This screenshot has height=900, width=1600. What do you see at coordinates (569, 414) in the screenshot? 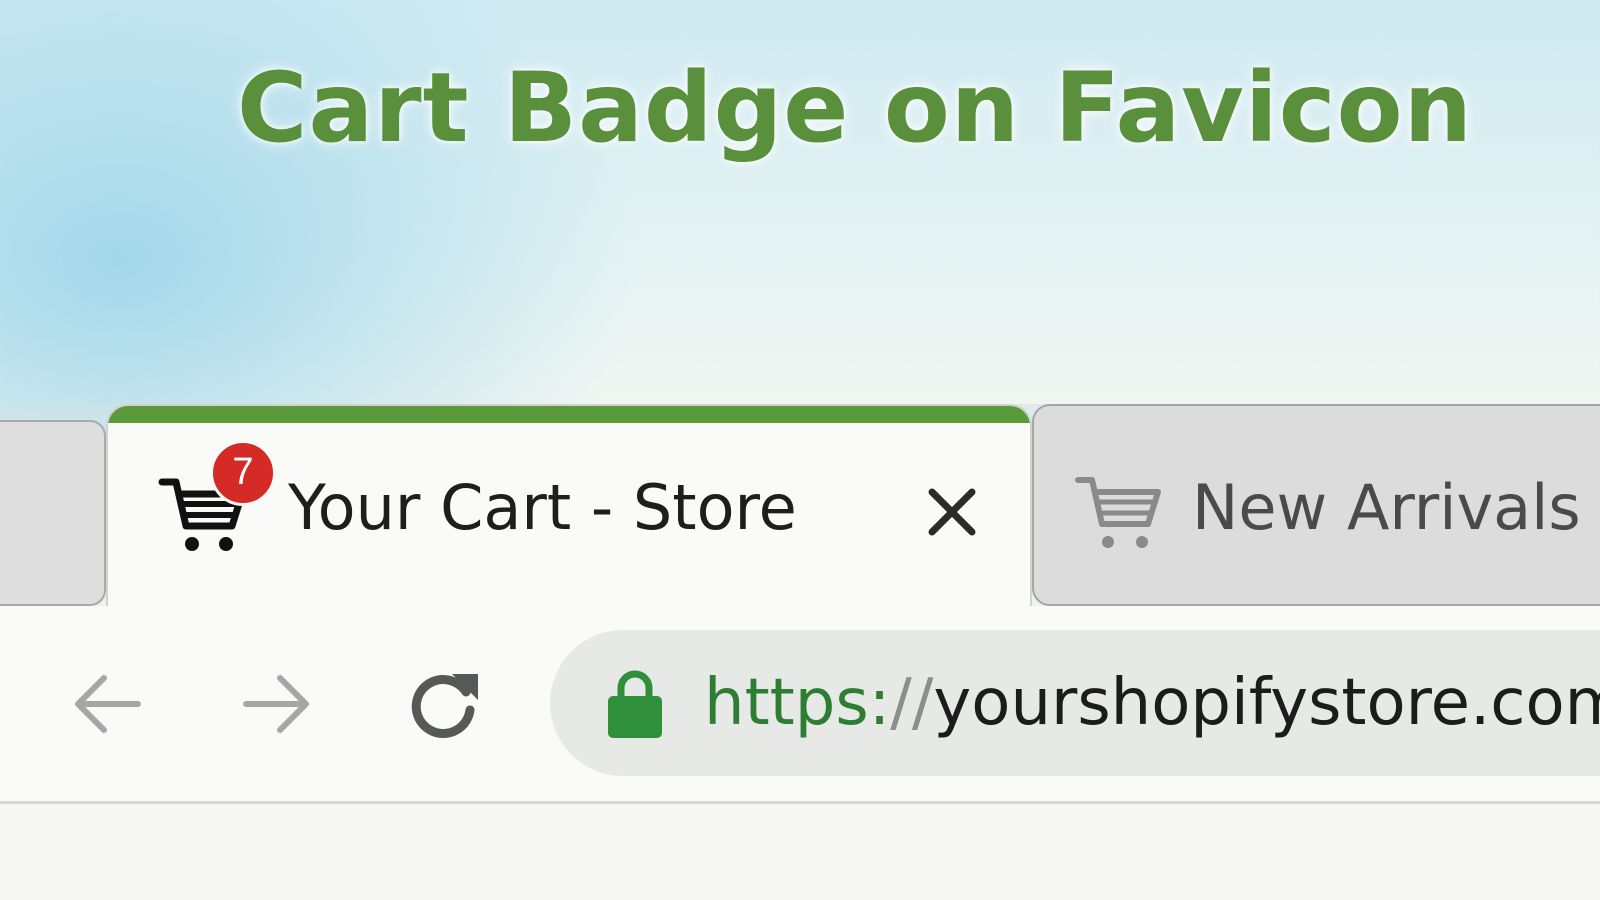
I see `active-tab-indicator` at bounding box center [569, 414].